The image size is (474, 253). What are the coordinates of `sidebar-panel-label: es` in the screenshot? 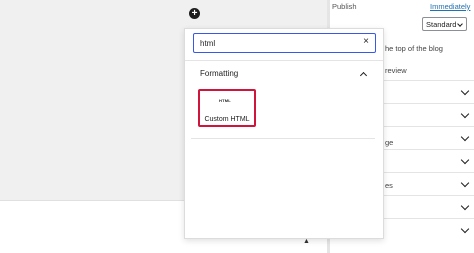 It's located at (389, 185).